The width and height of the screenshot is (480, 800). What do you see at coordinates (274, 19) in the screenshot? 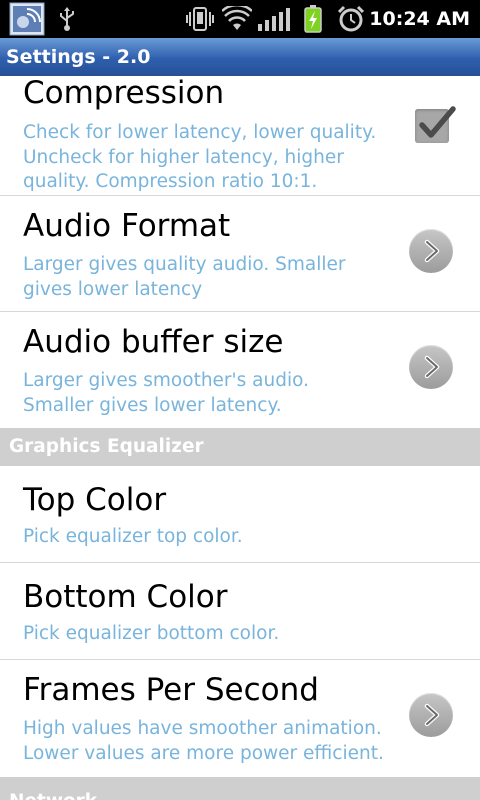
I see `signal-icon` at bounding box center [274, 19].